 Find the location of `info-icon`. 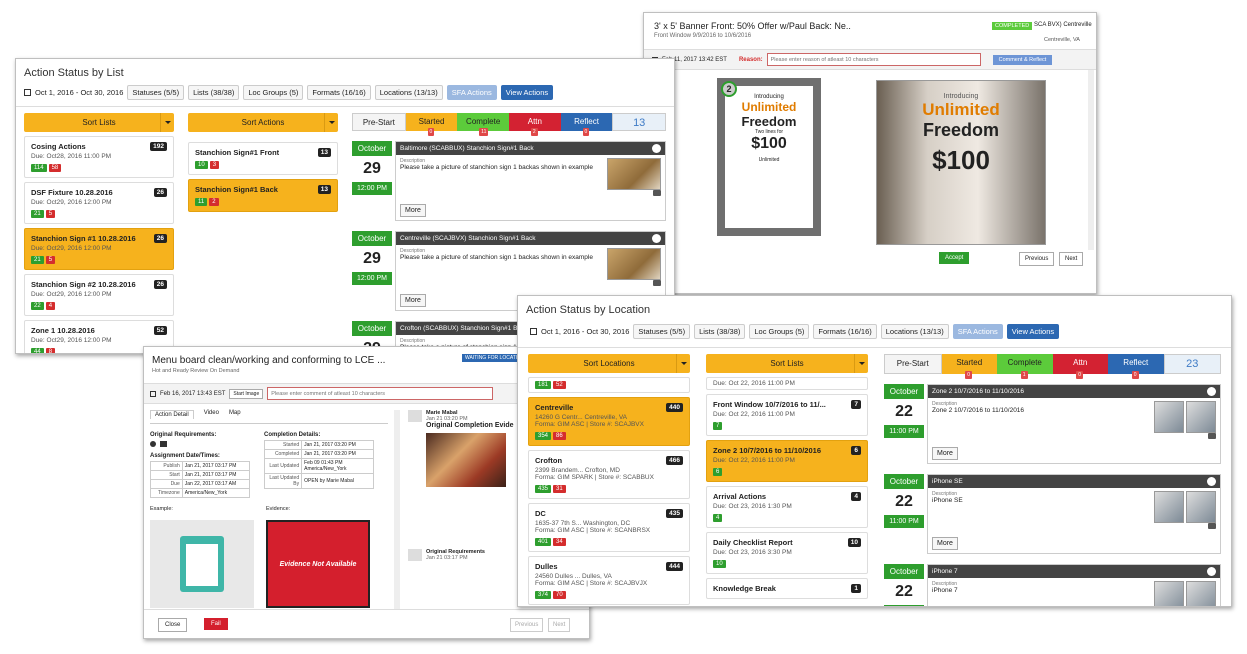

info-icon is located at coordinates (153, 444).